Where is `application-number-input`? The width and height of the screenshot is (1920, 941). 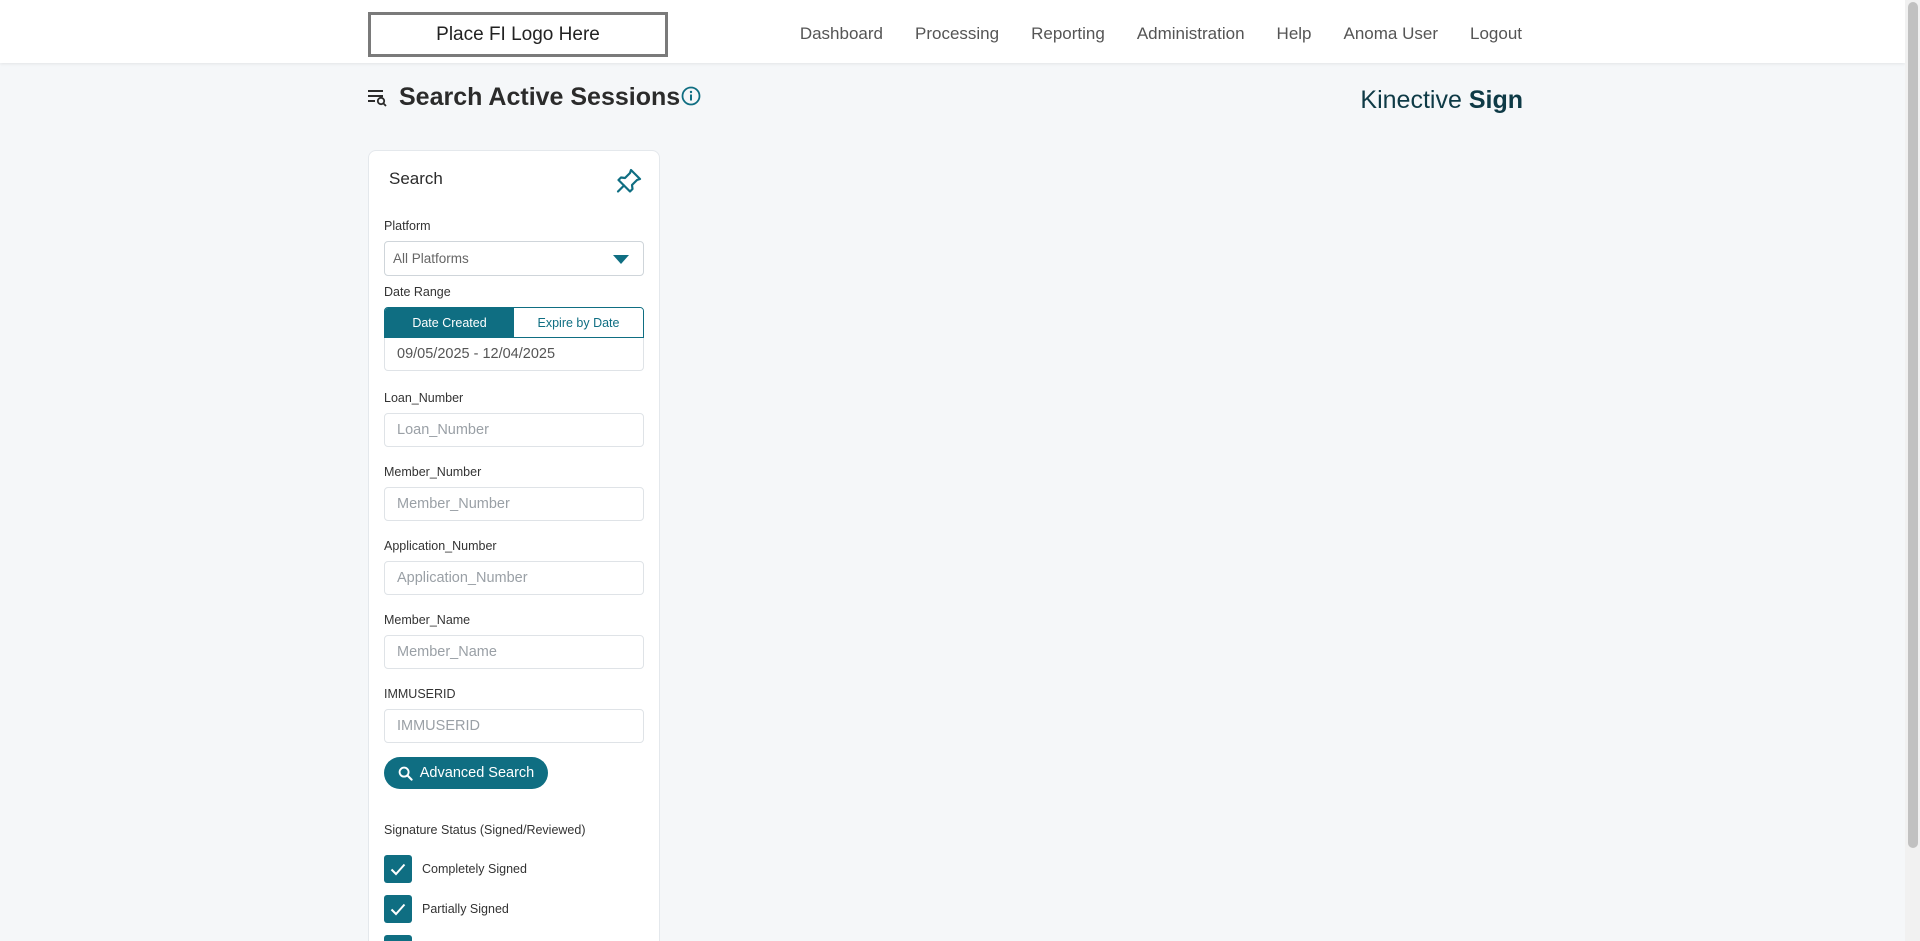 application-number-input is located at coordinates (514, 578).